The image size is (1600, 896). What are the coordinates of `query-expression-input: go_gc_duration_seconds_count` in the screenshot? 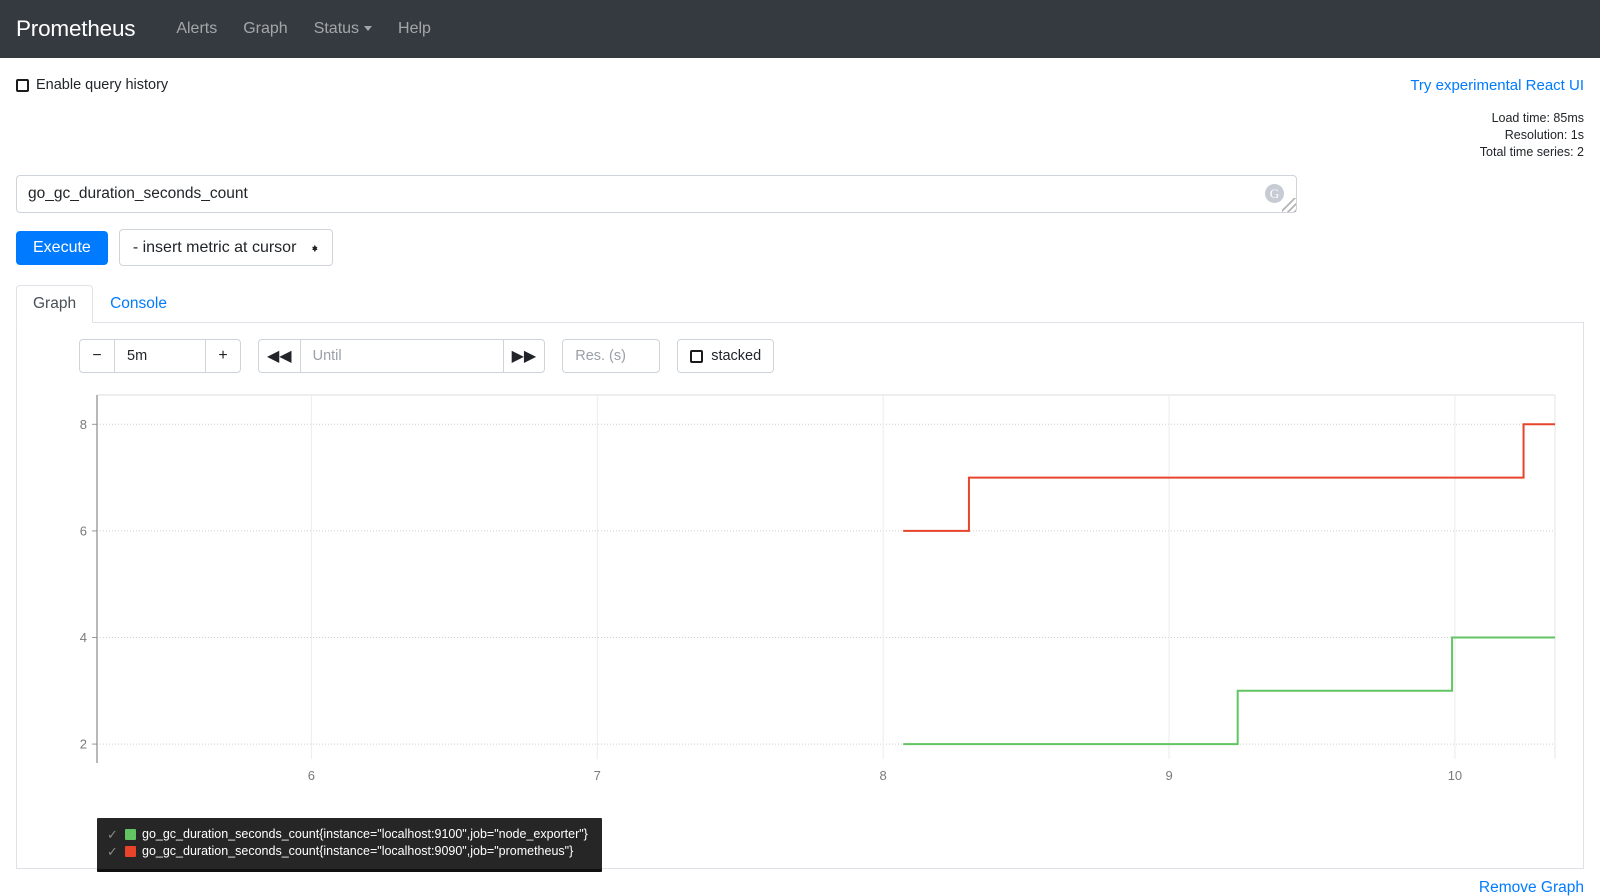 It's located at (656, 194).